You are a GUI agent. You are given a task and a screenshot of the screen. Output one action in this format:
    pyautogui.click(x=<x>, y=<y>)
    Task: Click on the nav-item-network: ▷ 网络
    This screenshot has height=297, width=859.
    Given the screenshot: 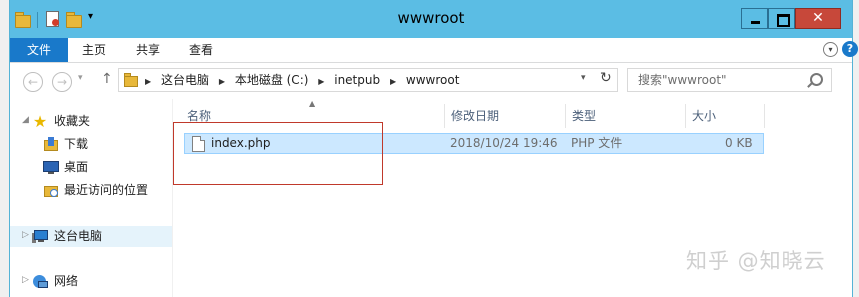 What is the action you would take?
    pyautogui.click(x=91, y=281)
    